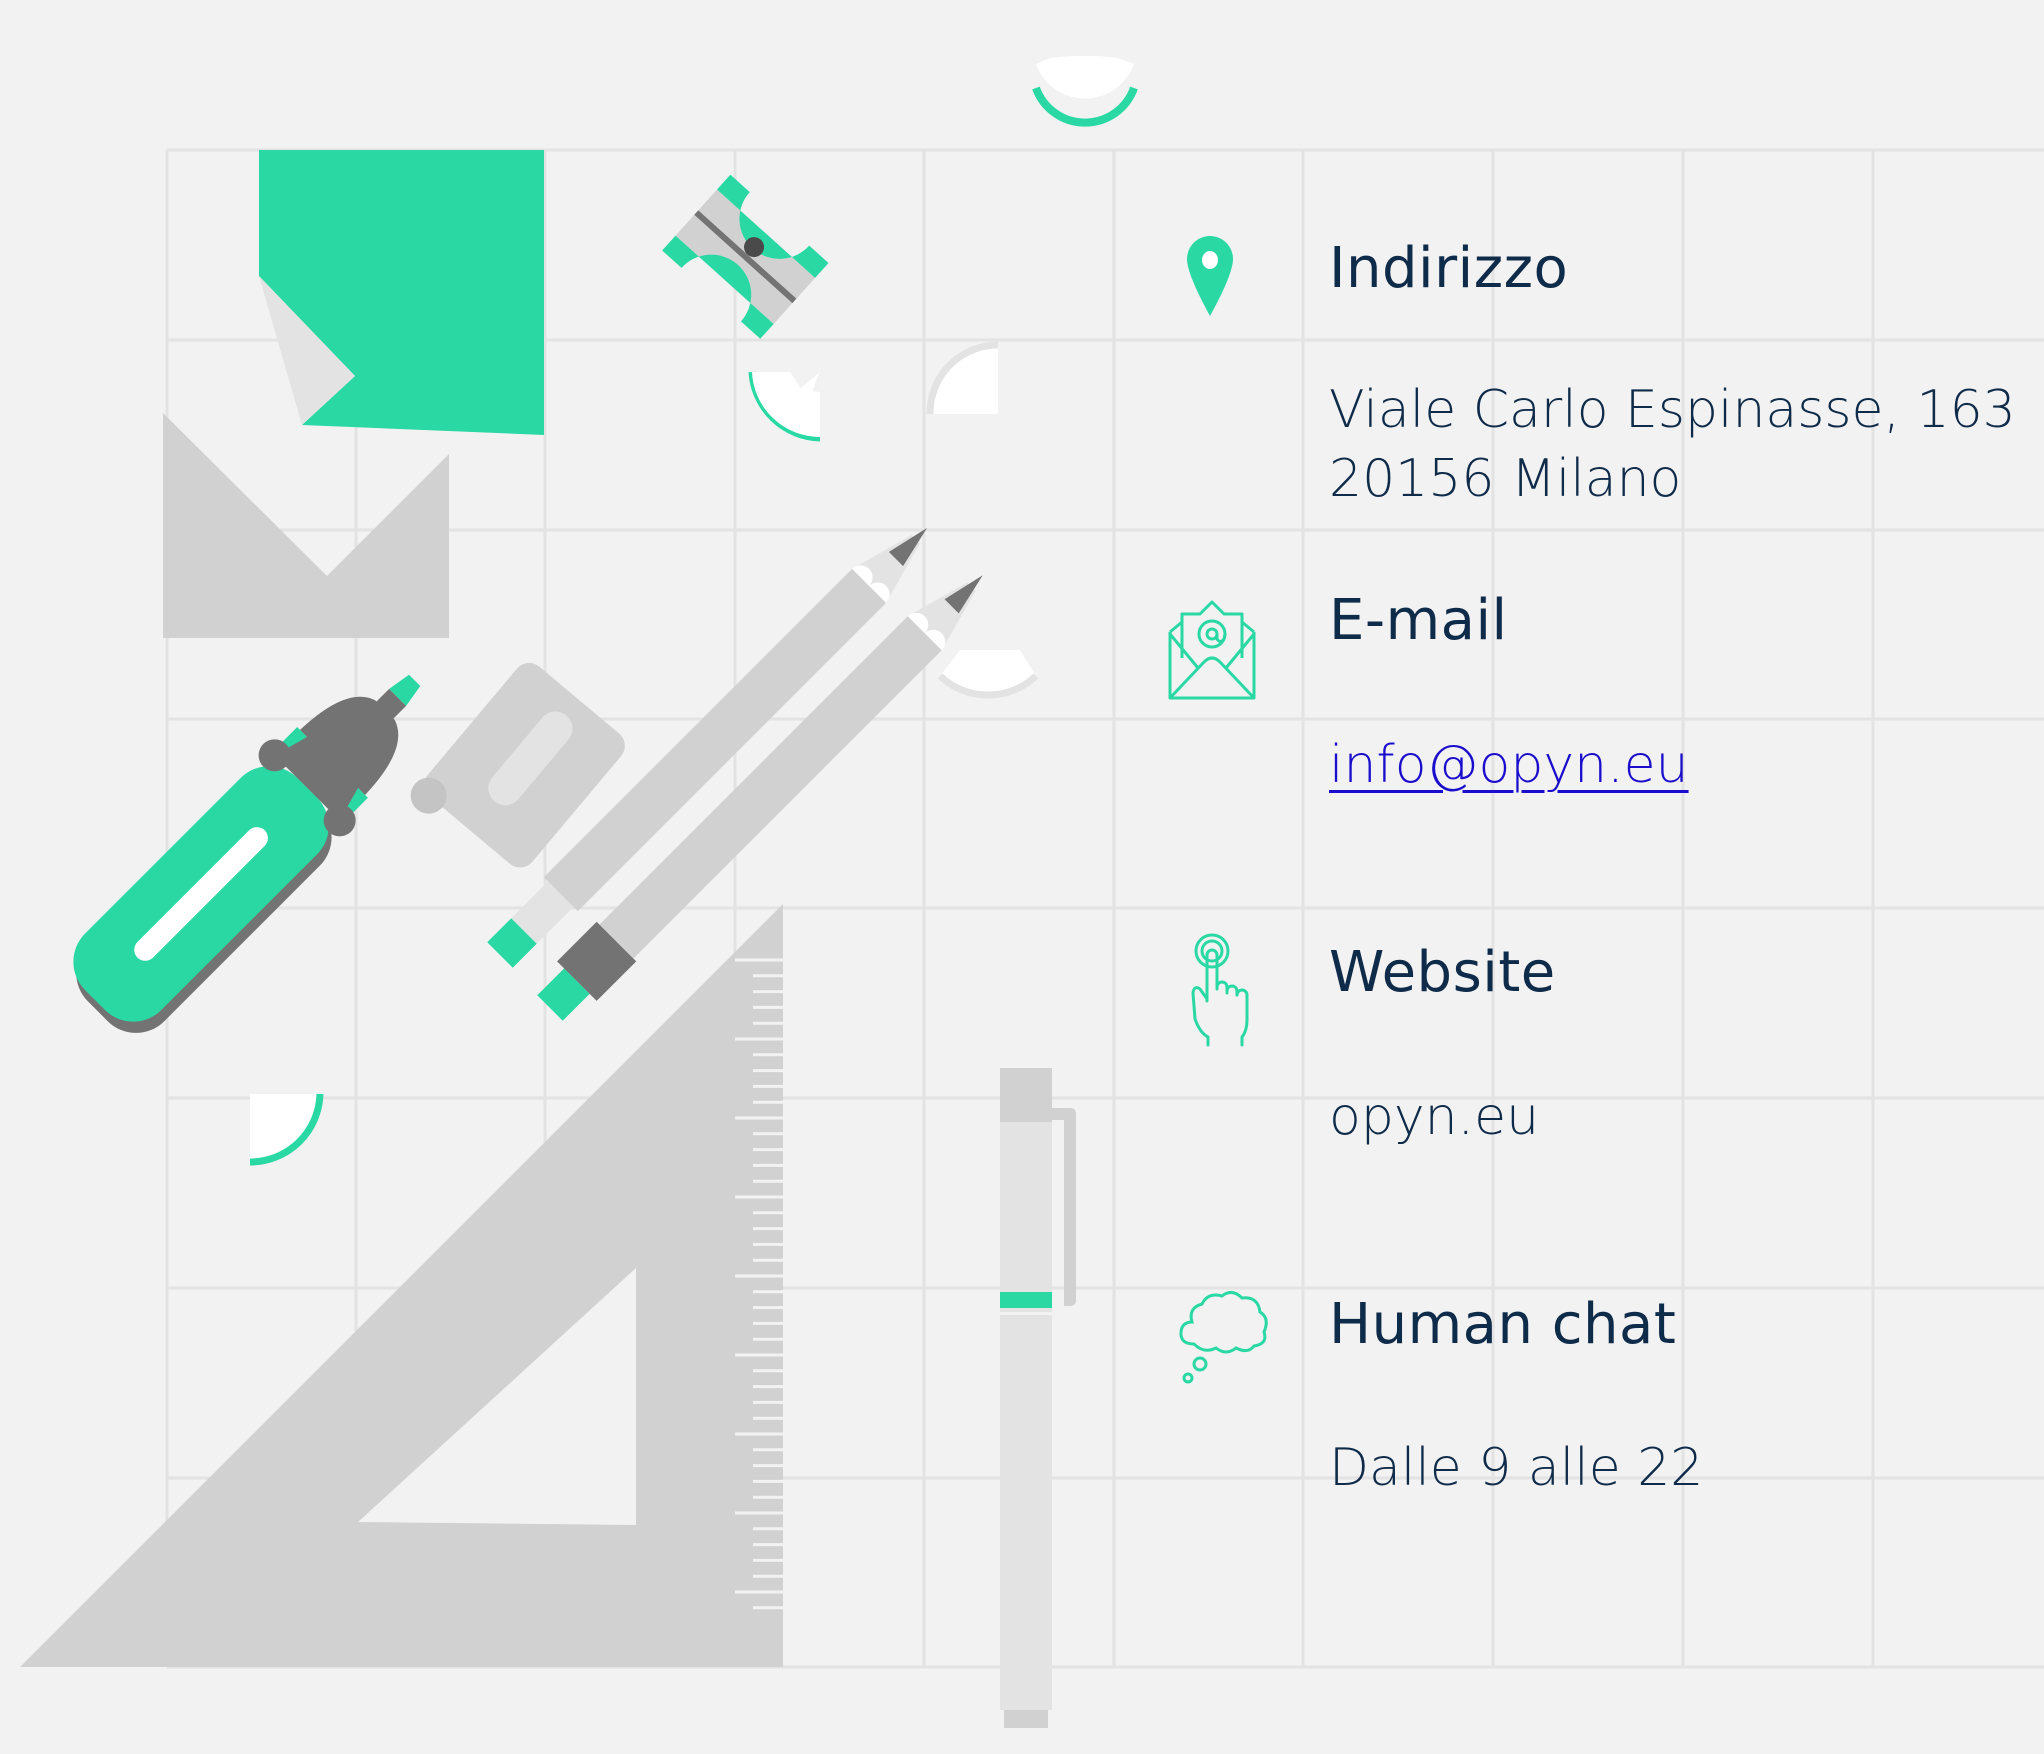  What do you see at coordinates (1418, 620) in the screenshot?
I see `email-title: E-mail` at bounding box center [1418, 620].